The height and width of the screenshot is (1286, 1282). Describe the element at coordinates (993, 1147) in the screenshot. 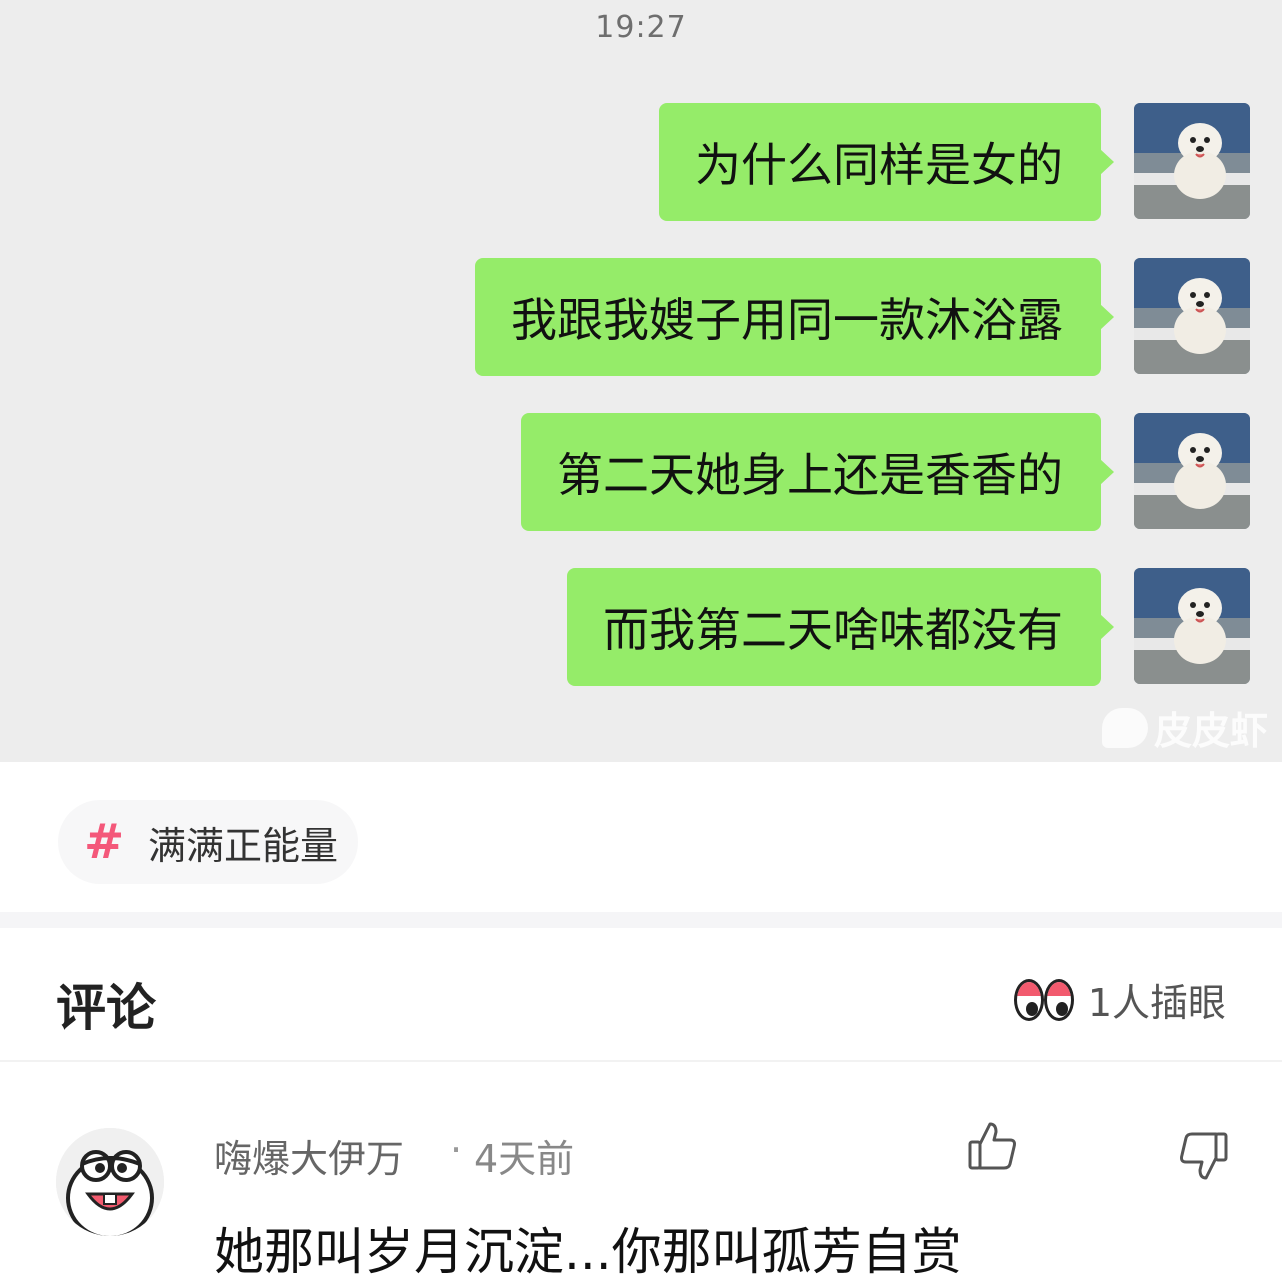

I see `thumbs-up-icon` at that location.